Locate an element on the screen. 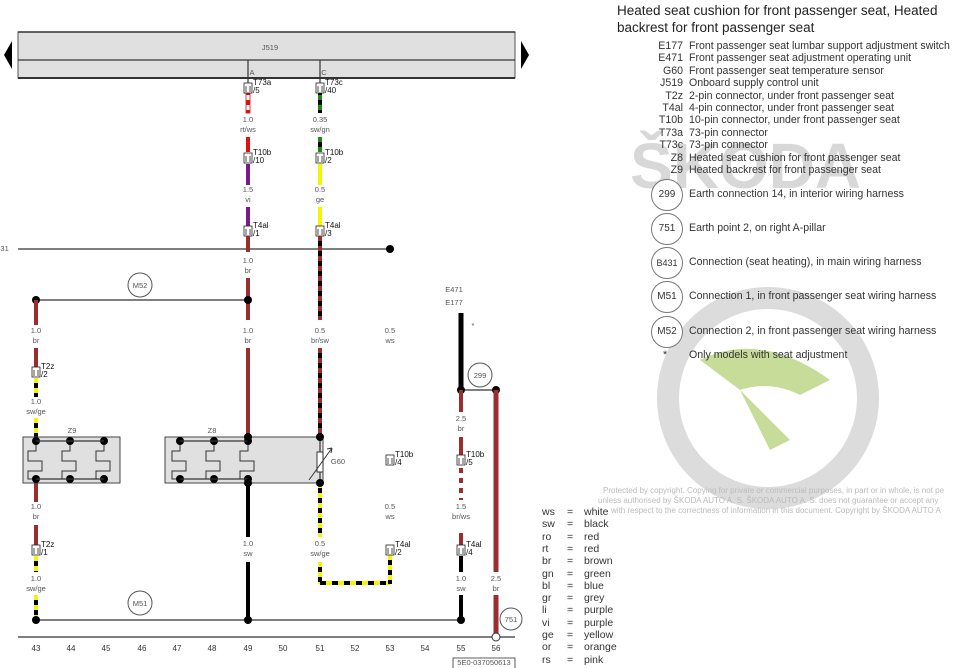 The height and width of the screenshot is (668, 960). color-code: li is located at coordinates (544, 610).